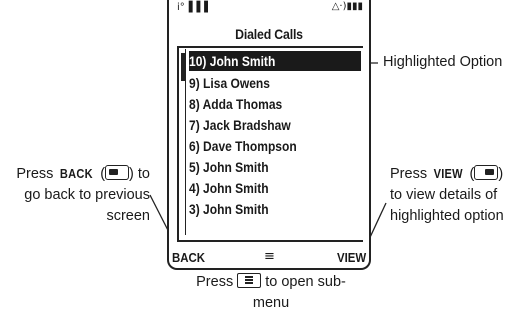 This screenshot has width=525, height=320. I want to click on list-item: 4) John Smith, so click(263, 188).